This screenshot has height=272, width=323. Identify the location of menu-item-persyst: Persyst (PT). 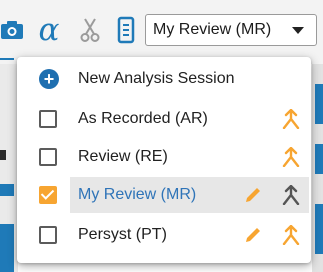
(164, 235).